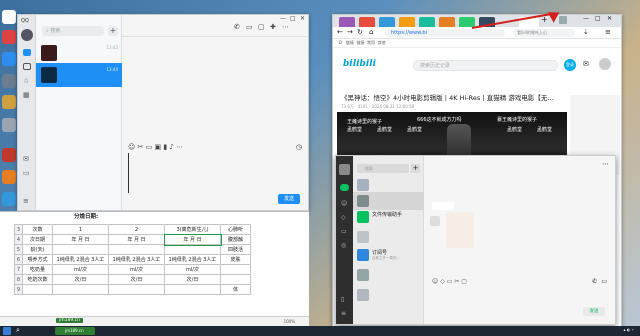 This screenshot has width=640, height=336. Describe the element at coordinates (26, 159) in the screenshot. I see `mail-icon: ✉` at that location.